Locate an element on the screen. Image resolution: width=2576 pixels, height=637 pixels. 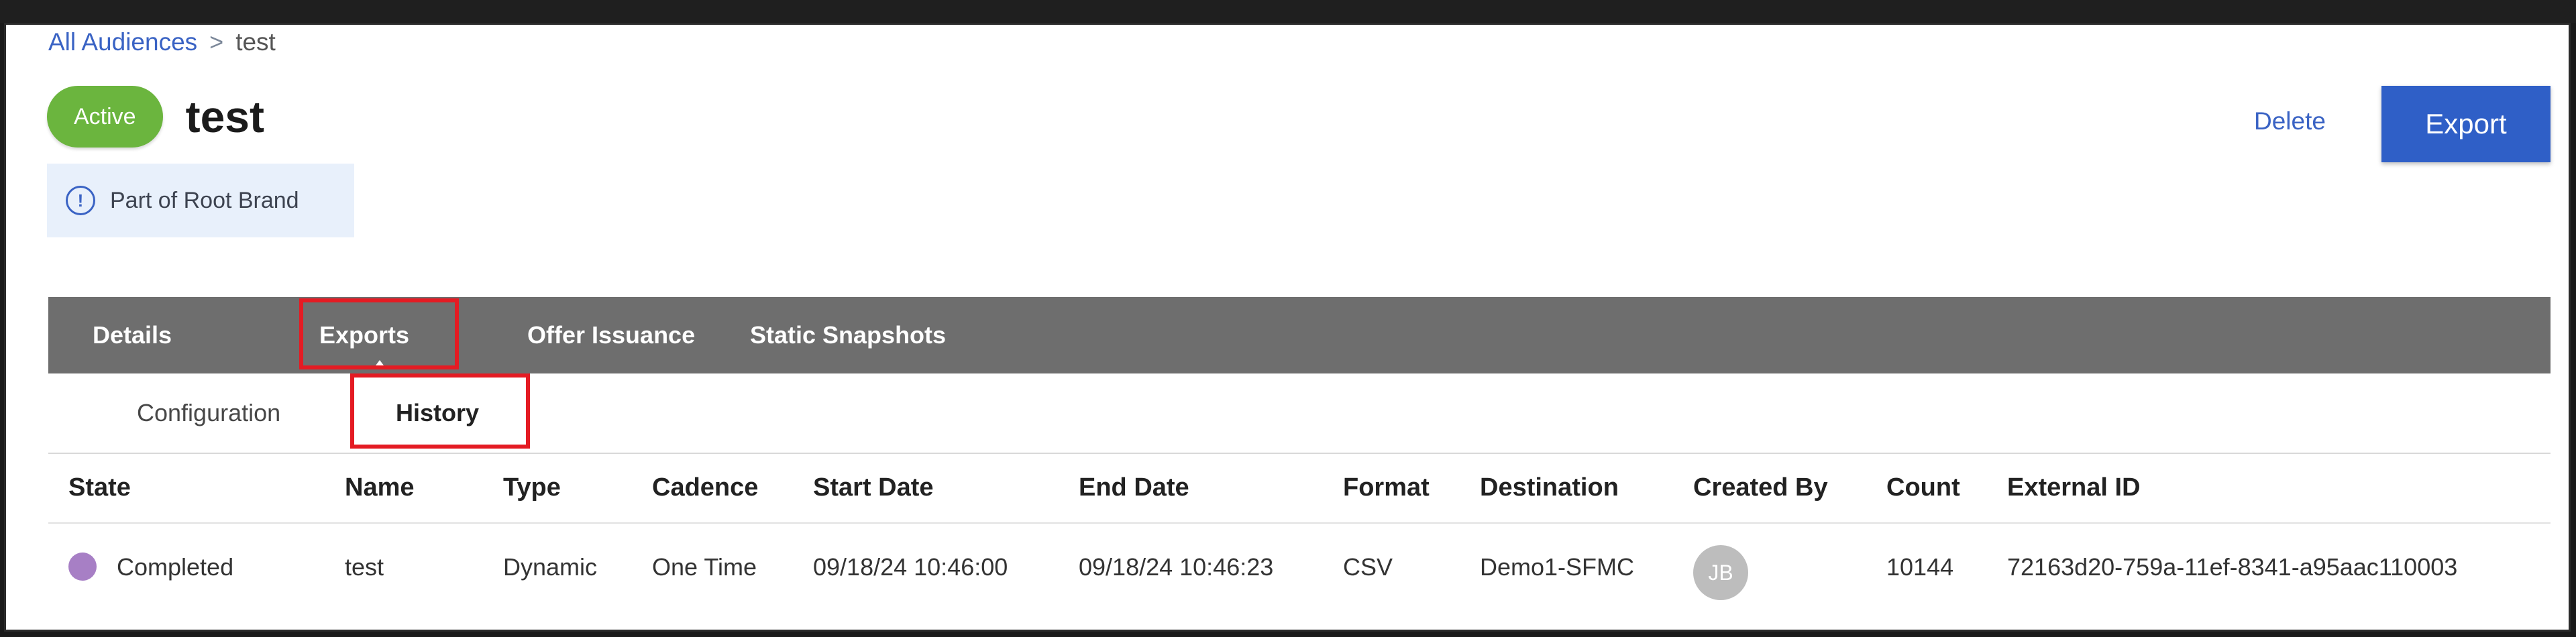
export-button: Export is located at coordinates (2466, 124).